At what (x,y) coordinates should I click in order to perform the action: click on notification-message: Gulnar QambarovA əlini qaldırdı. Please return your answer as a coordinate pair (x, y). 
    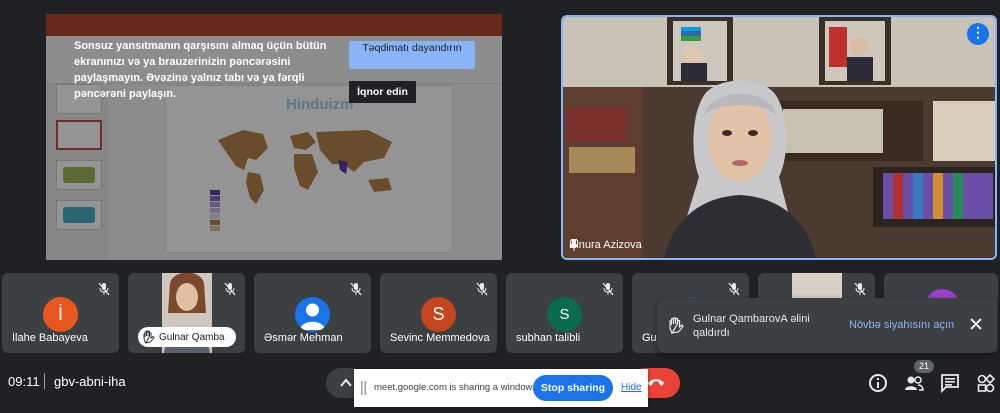
    Looking at the image, I should click on (751, 326).